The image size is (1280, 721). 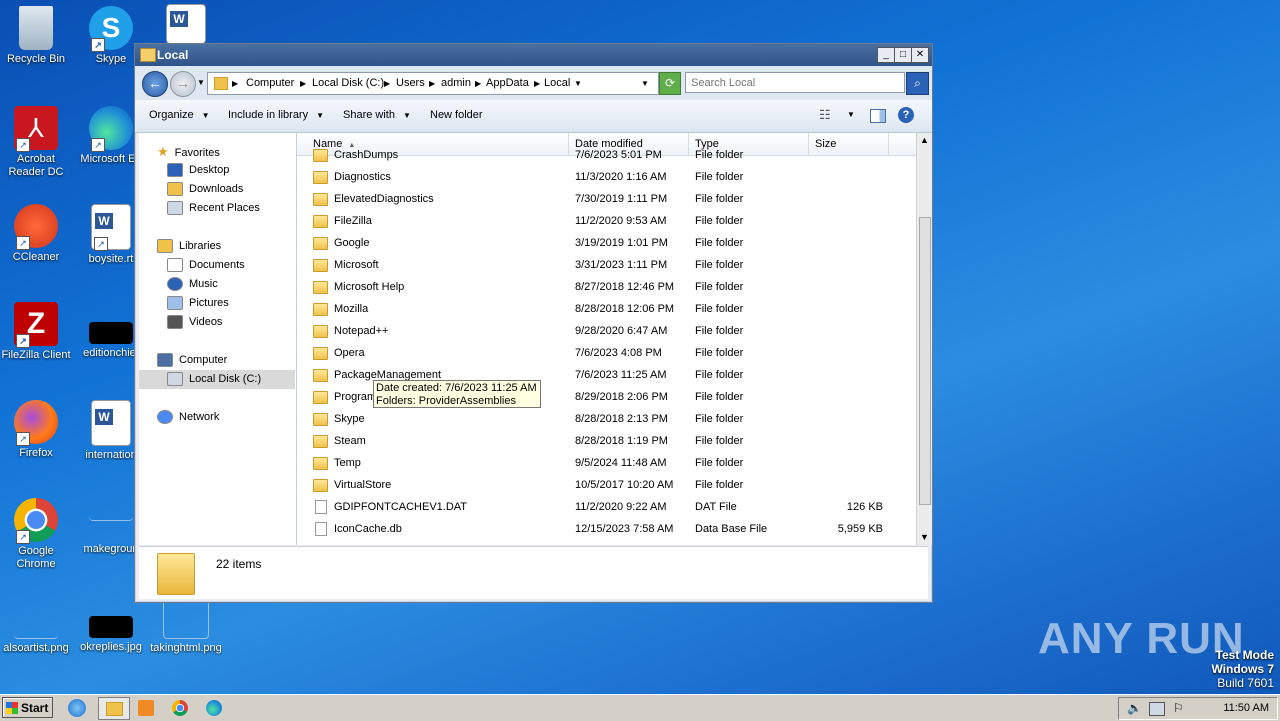 I want to click on edge-icon: ↗, so click(x=111, y=129).